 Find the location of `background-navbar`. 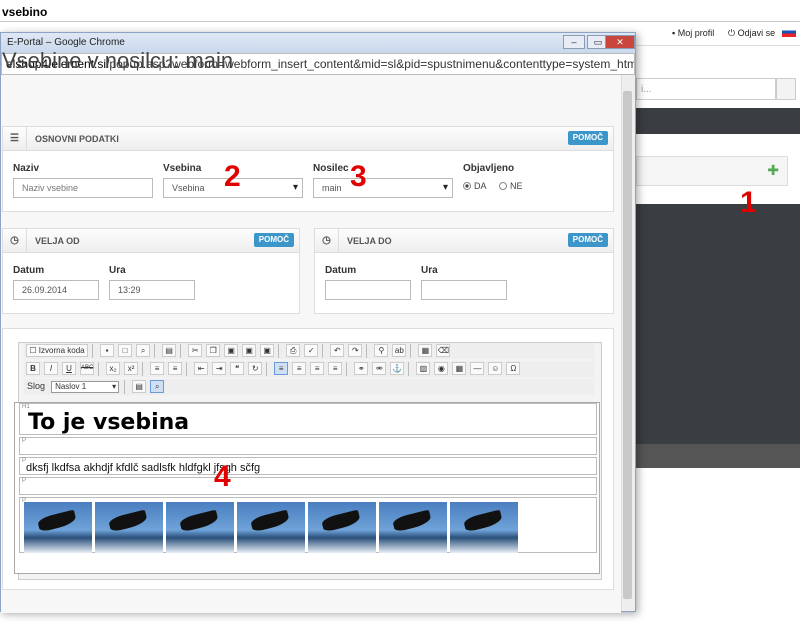

background-navbar is located at coordinates (718, 121).